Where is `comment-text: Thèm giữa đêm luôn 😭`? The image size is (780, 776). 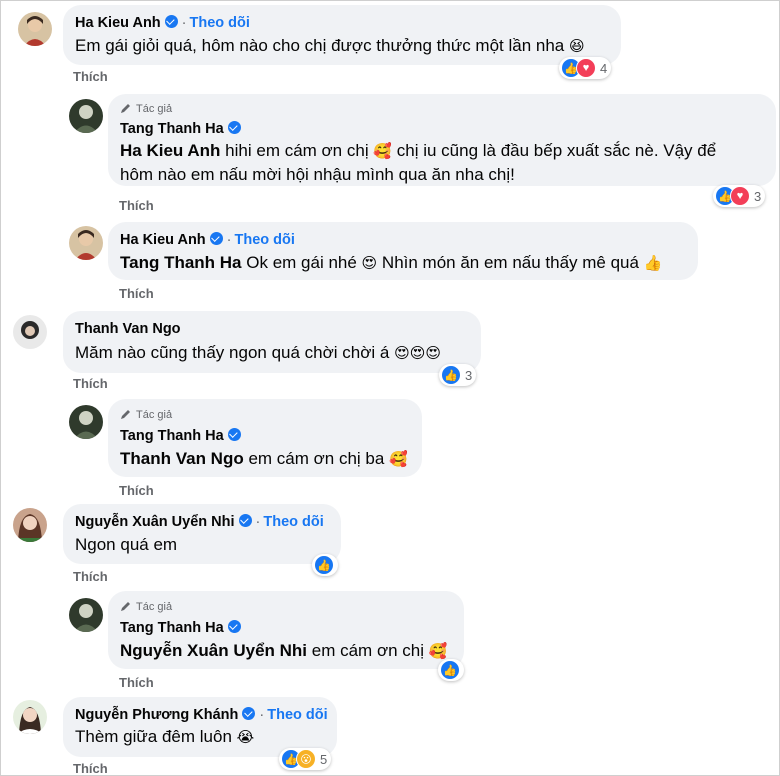
comment-text: Thèm giữa đêm luôn 😭 is located at coordinates (164, 737).